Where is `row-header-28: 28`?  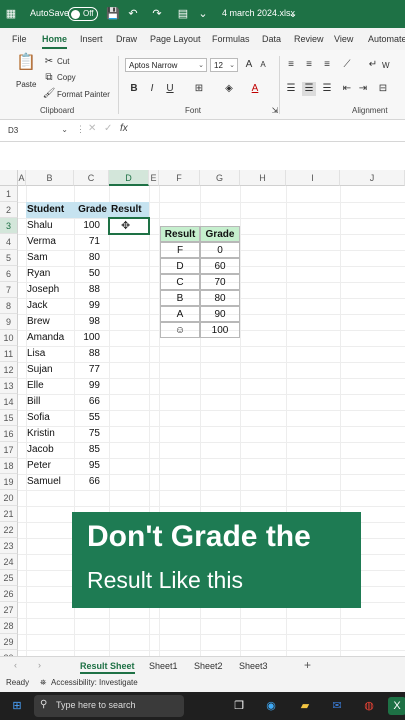 row-header-28: 28 is located at coordinates (9, 626).